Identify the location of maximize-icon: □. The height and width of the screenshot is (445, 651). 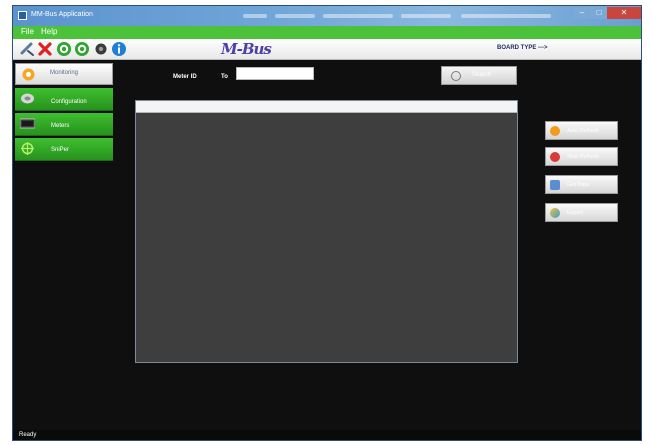
(599, 12).